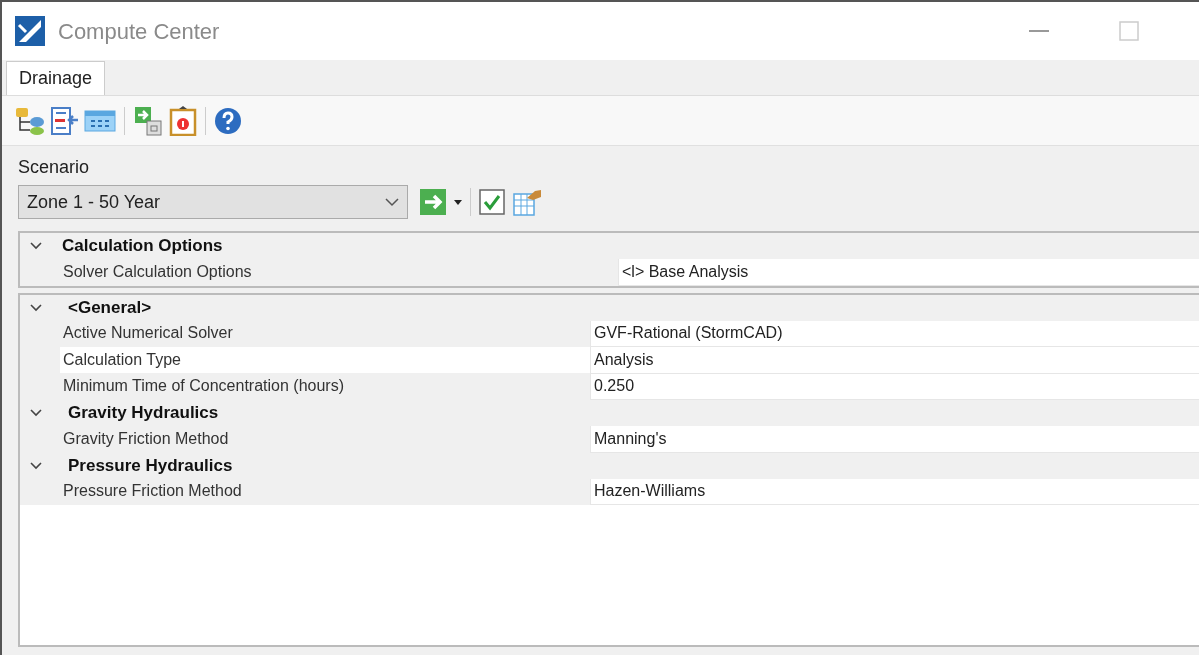 The width and height of the screenshot is (1199, 655). I want to click on import-list-icon, so click(65, 120).